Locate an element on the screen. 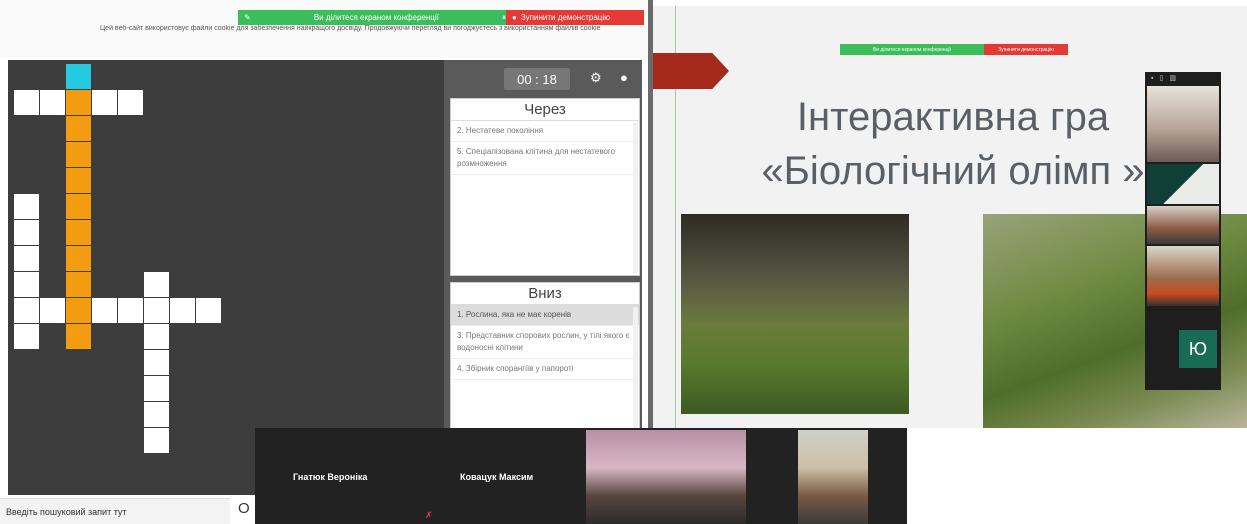  timer: 00 : 18 is located at coordinates (537, 79).